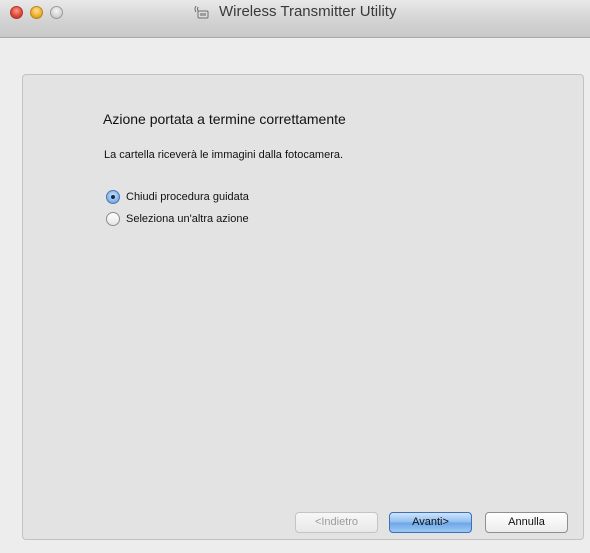 This screenshot has width=590, height=553. I want to click on window-title-group: Wireless Transmitter Utility, so click(295, 12).